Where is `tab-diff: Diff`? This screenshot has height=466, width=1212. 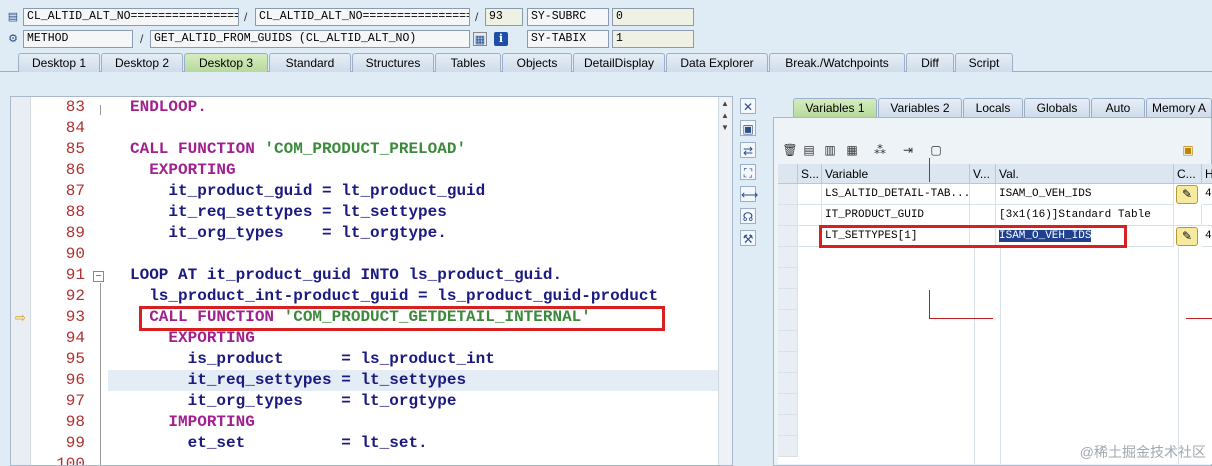 tab-diff: Diff is located at coordinates (930, 62).